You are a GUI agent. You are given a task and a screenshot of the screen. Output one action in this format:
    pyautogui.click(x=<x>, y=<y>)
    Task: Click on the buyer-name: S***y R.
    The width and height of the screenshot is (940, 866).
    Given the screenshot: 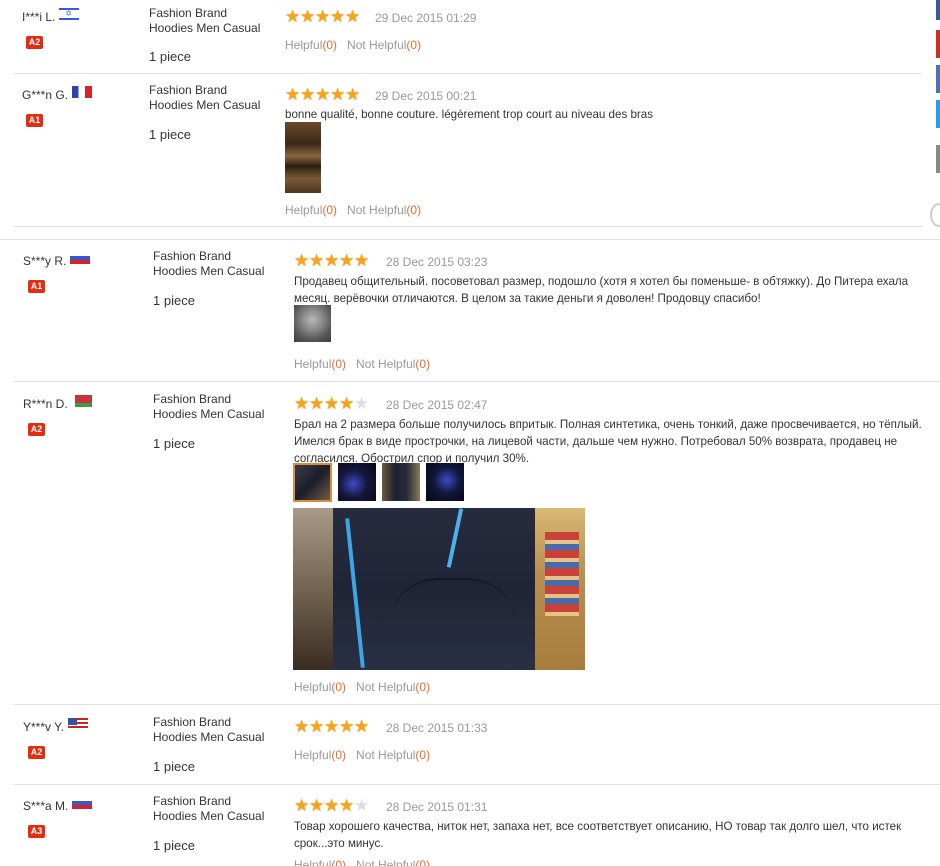 What is the action you would take?
    pyautogui.click(x=57, y=260)
    